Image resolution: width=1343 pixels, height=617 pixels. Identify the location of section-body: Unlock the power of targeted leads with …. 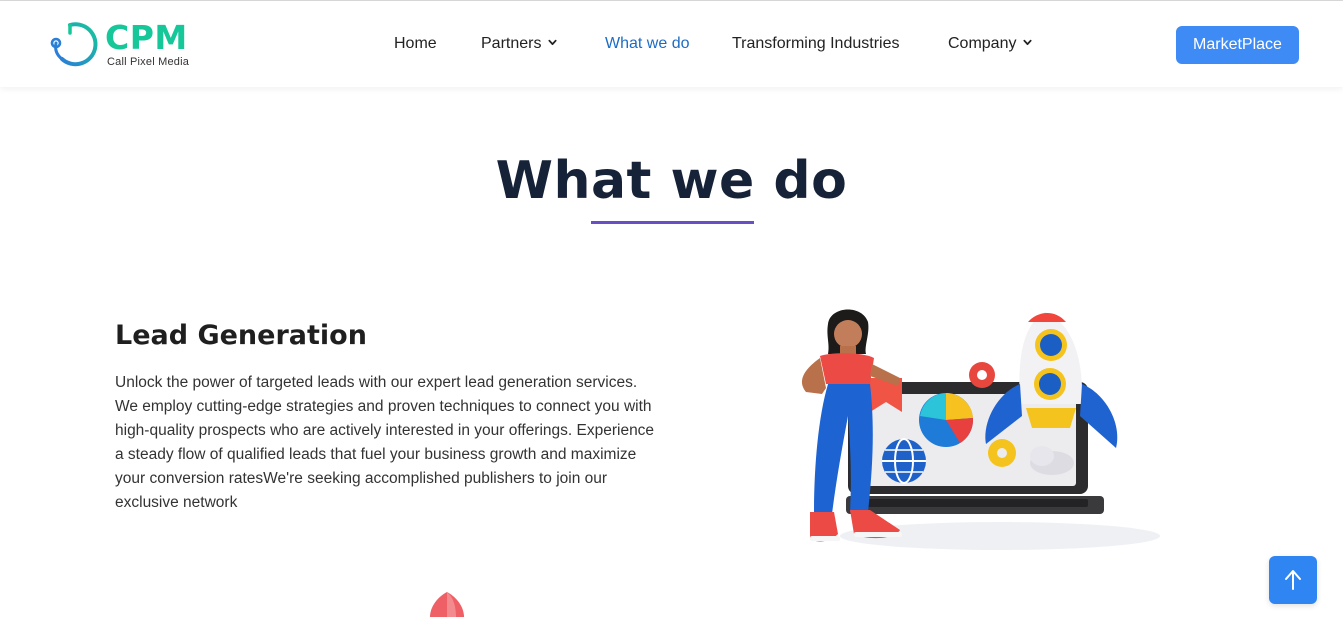
(385, 442).